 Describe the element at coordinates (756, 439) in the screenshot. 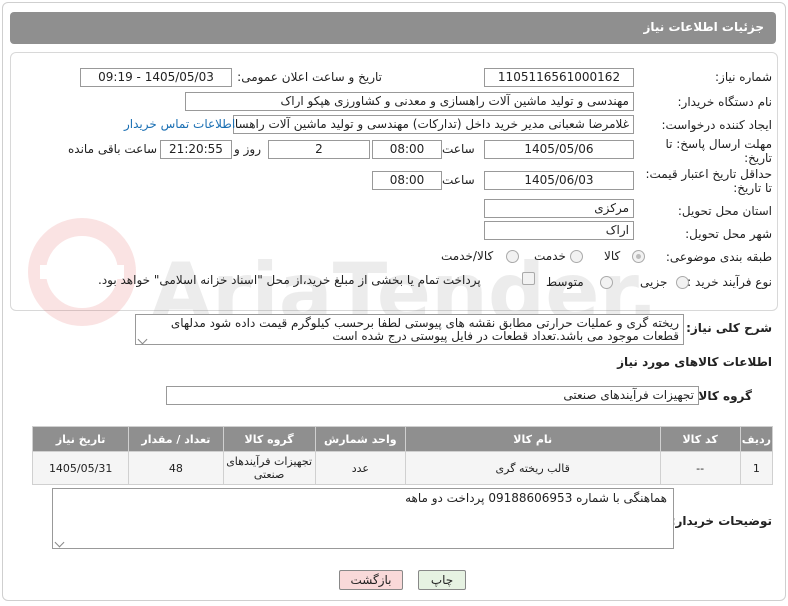

I see `col-row-number: ردیف` at that location.